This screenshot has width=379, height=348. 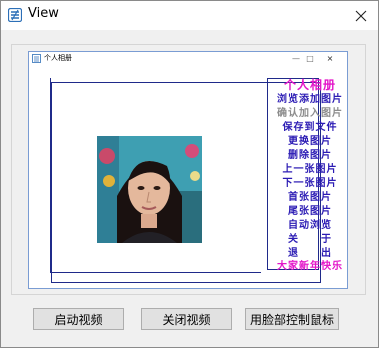 I want to click on minimize-icon: —, so click(x=296, y=58).